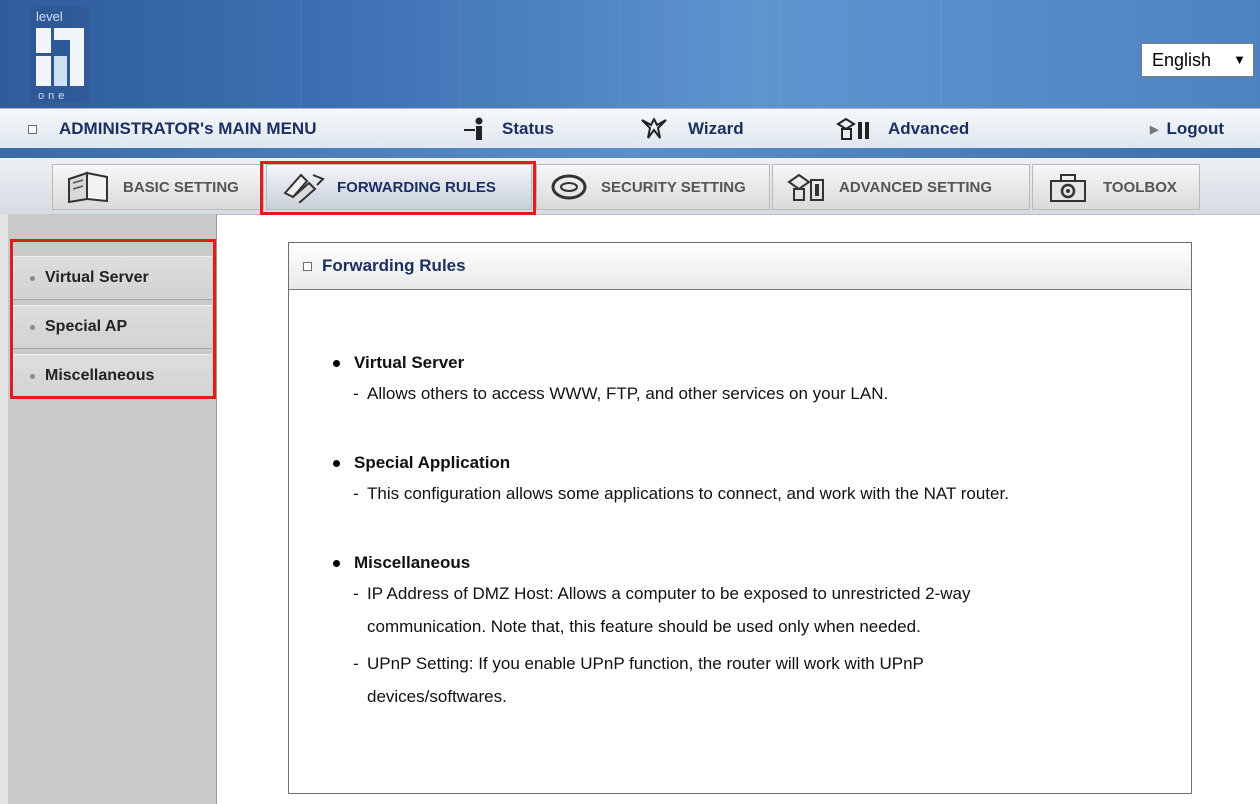 The height and width of the screenshot is (804, 1260). Describe the element at coordinates (394, 265) in the screenshot. I see `panel-title: Forwarding Rules` at that location.